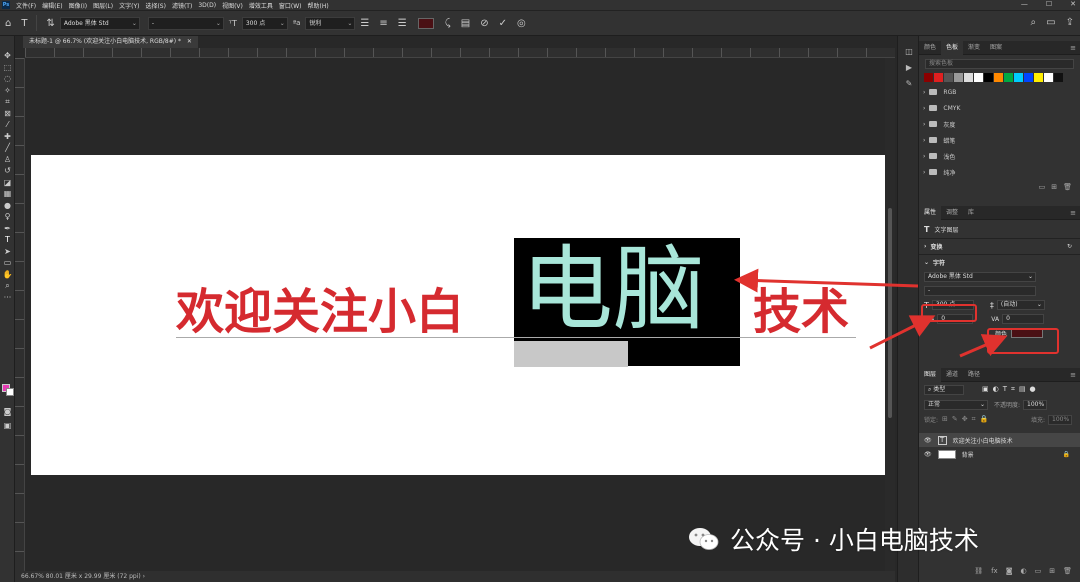 Image resolution: width=1080 pixels, height=582 pixels. I want to click on document-tab: 未标题-1 @ 66.7% (欢迎关注小白电脑技术, RGB/8#) * ✕, so click(110, 42).